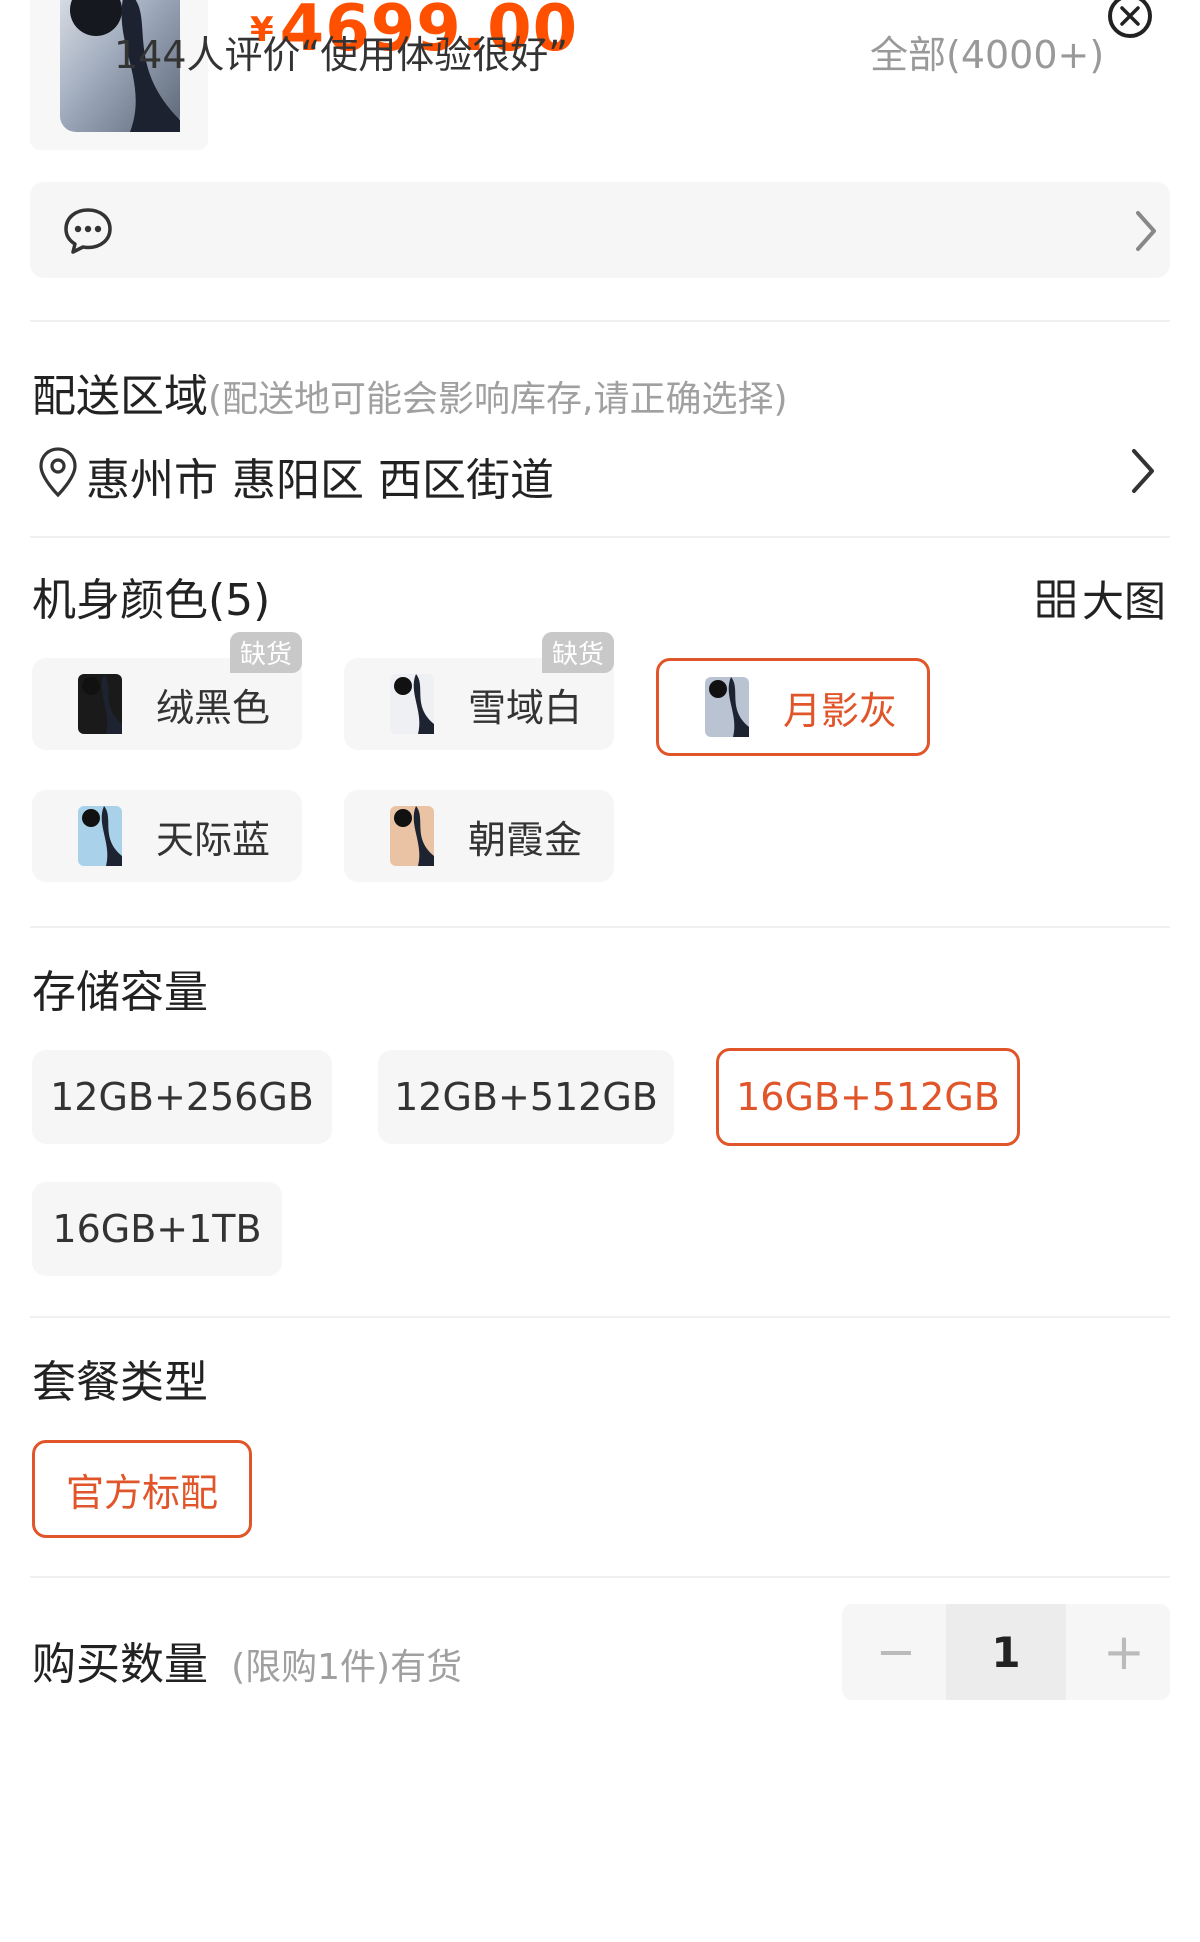  I want to click on storage-option-12-512: 12GB+512GB, so click(526, 1097).